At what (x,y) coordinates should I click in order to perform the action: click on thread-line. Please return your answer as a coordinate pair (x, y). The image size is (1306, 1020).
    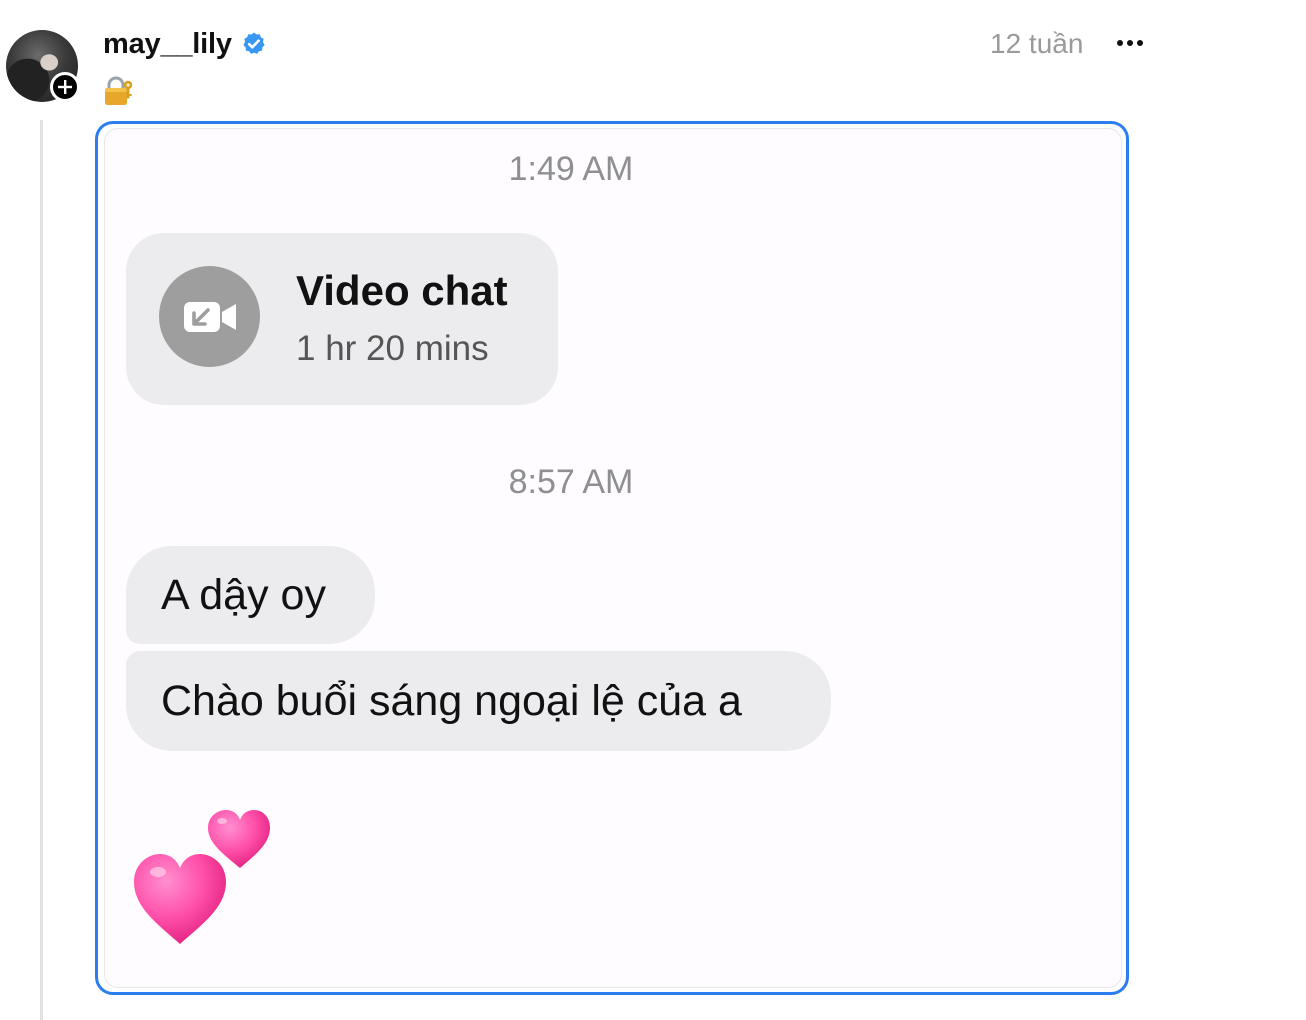
    Looking at the image, I should click on (41, 570).